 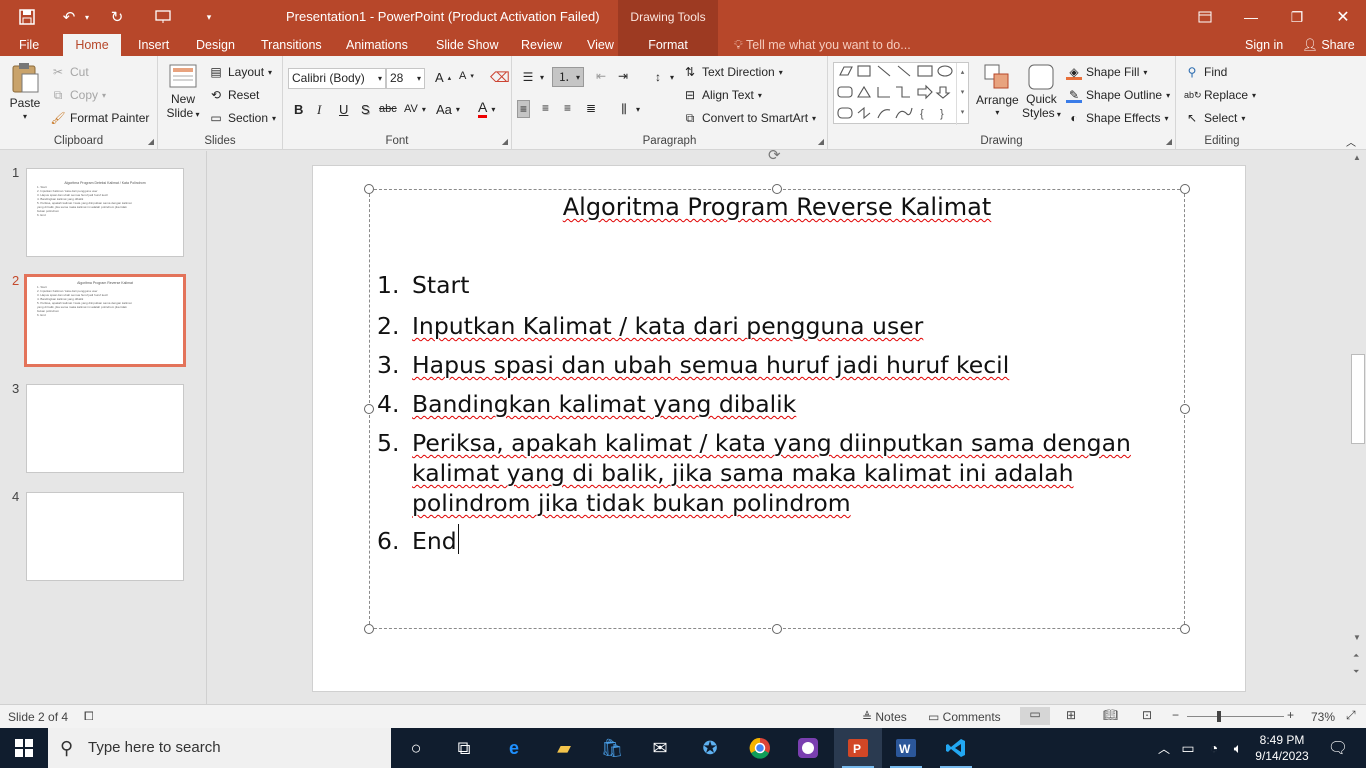 I want to click on customize-toolbar-icon: ▾, so click(x=209, y=17).